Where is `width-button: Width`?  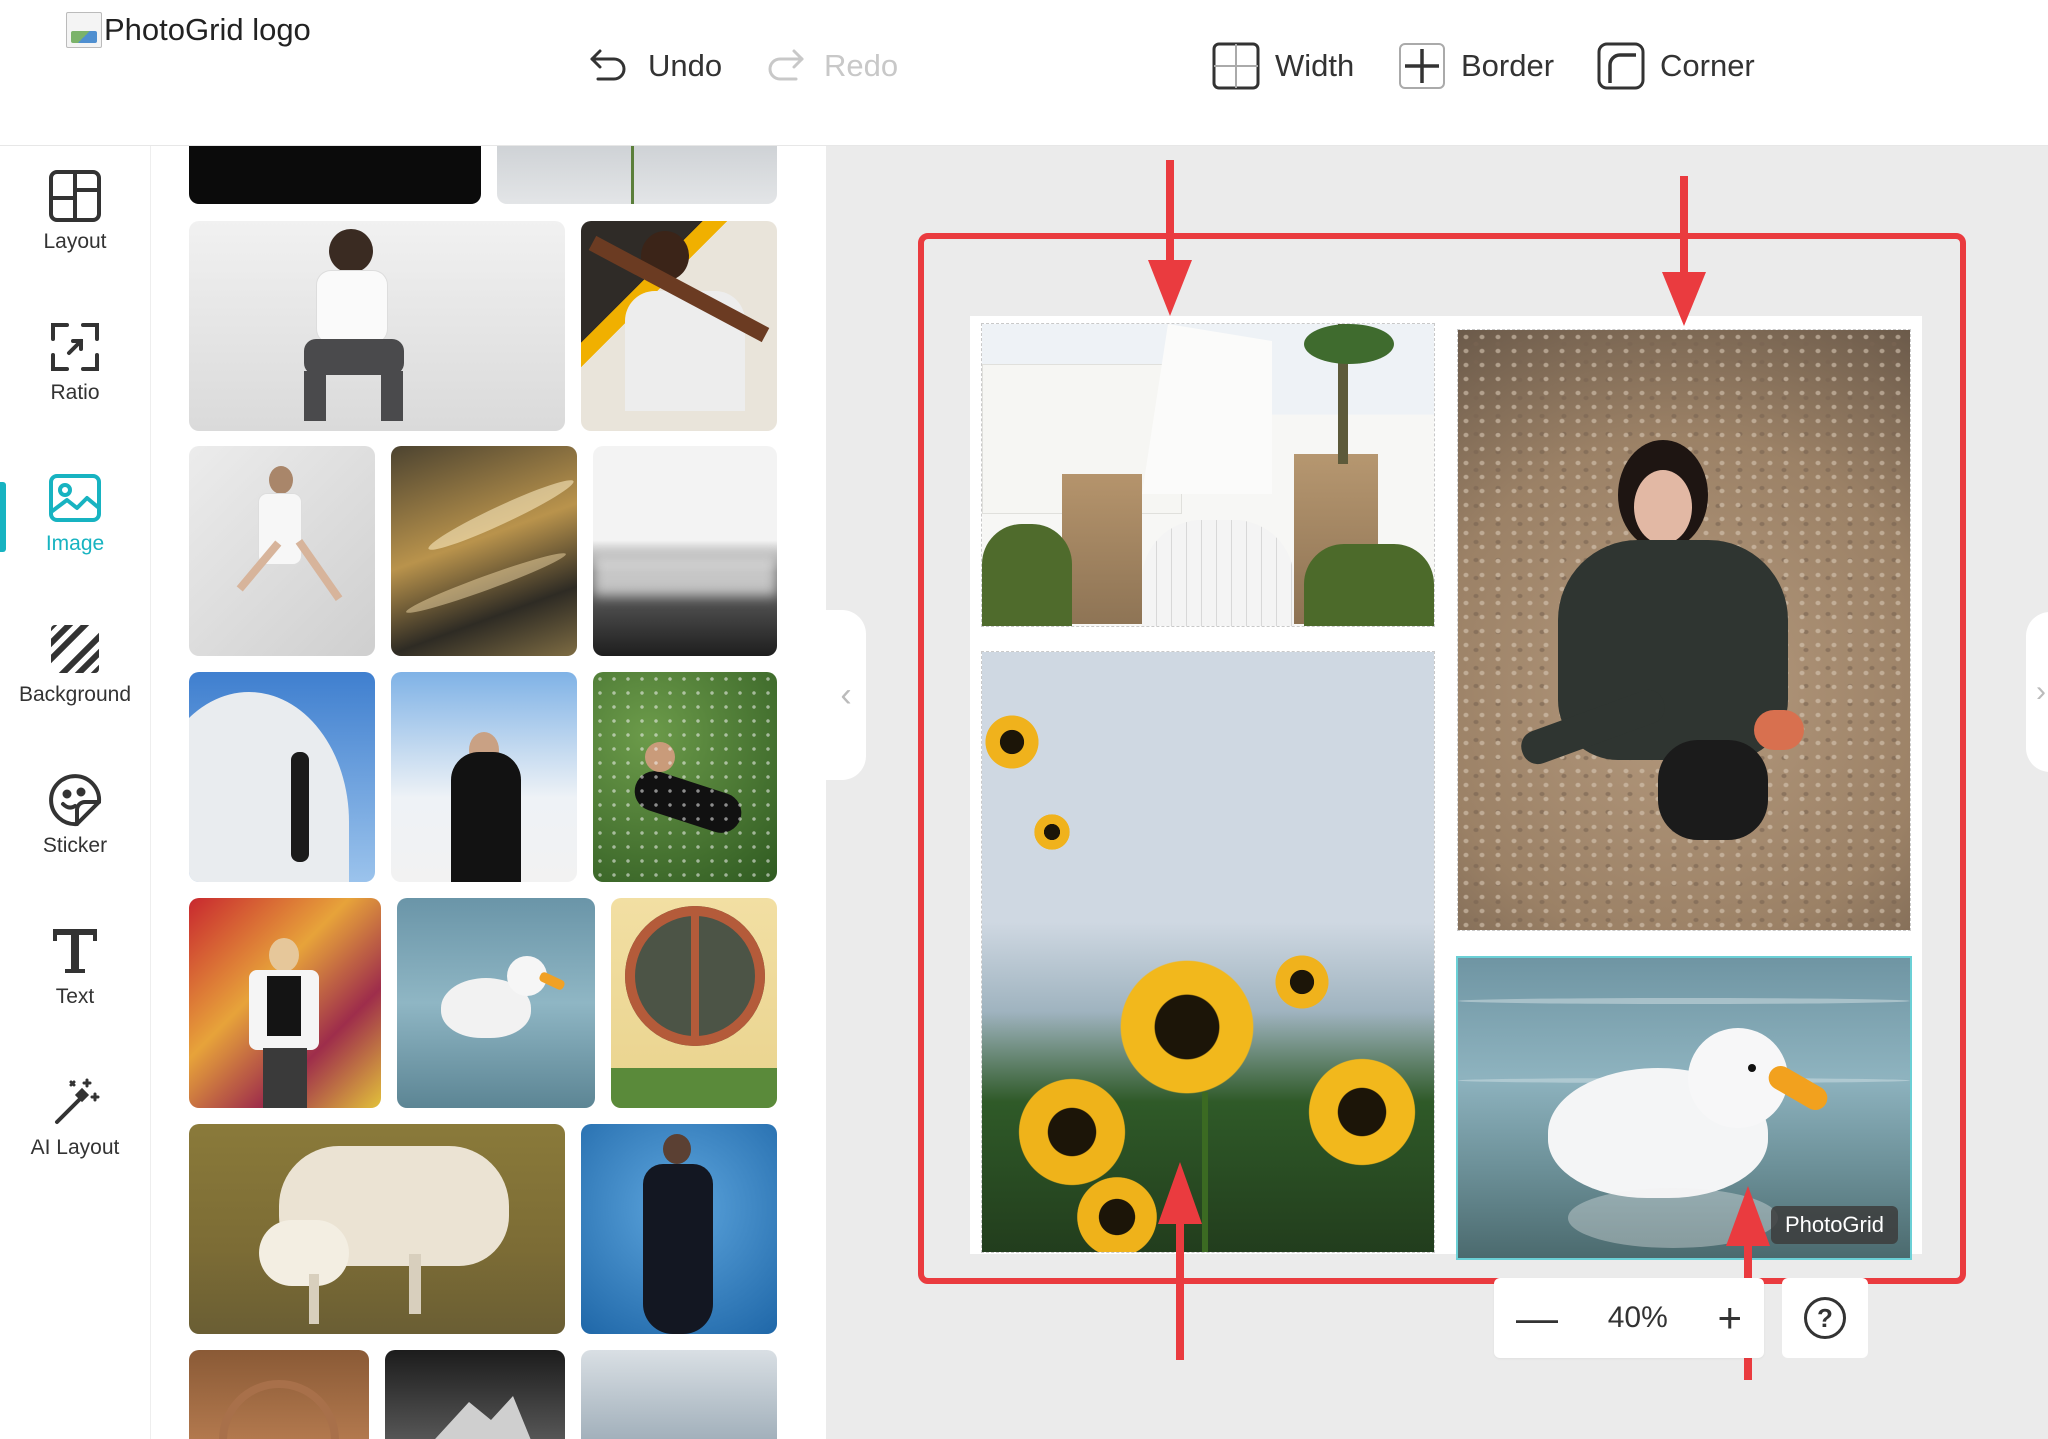 width-button: Width is located at coordinates (1282, 66).